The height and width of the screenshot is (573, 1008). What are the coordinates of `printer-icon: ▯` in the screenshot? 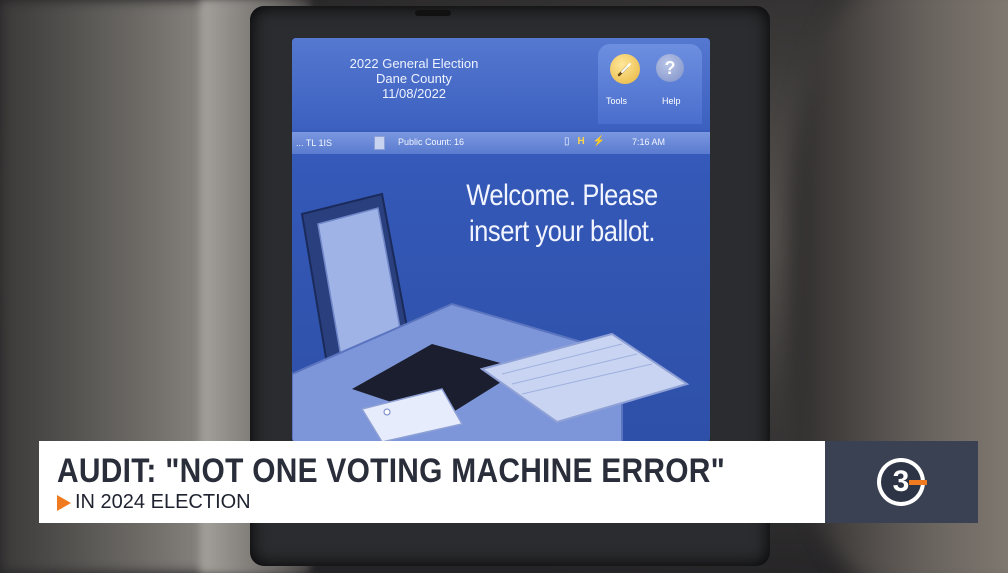 It's located at (567, 141).